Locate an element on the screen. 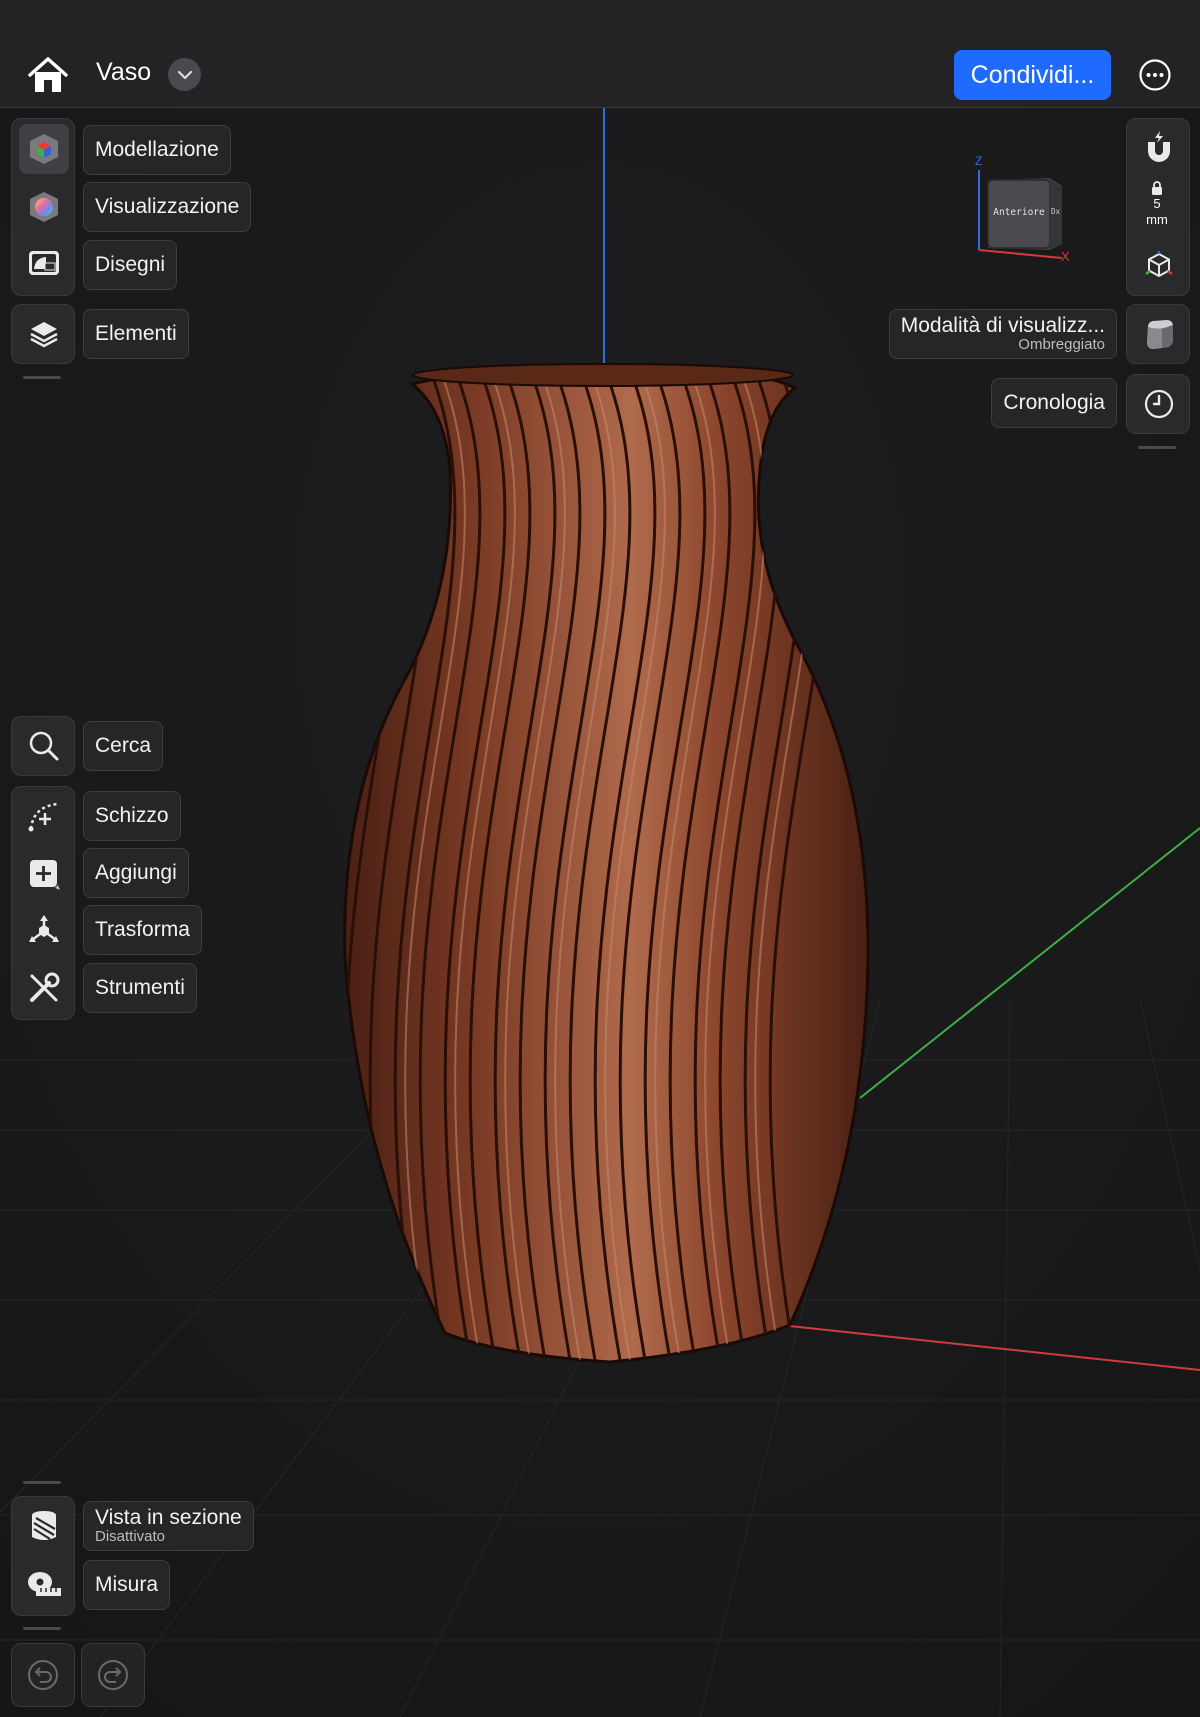  inspect-panel is located at coordinates (43, 1556).